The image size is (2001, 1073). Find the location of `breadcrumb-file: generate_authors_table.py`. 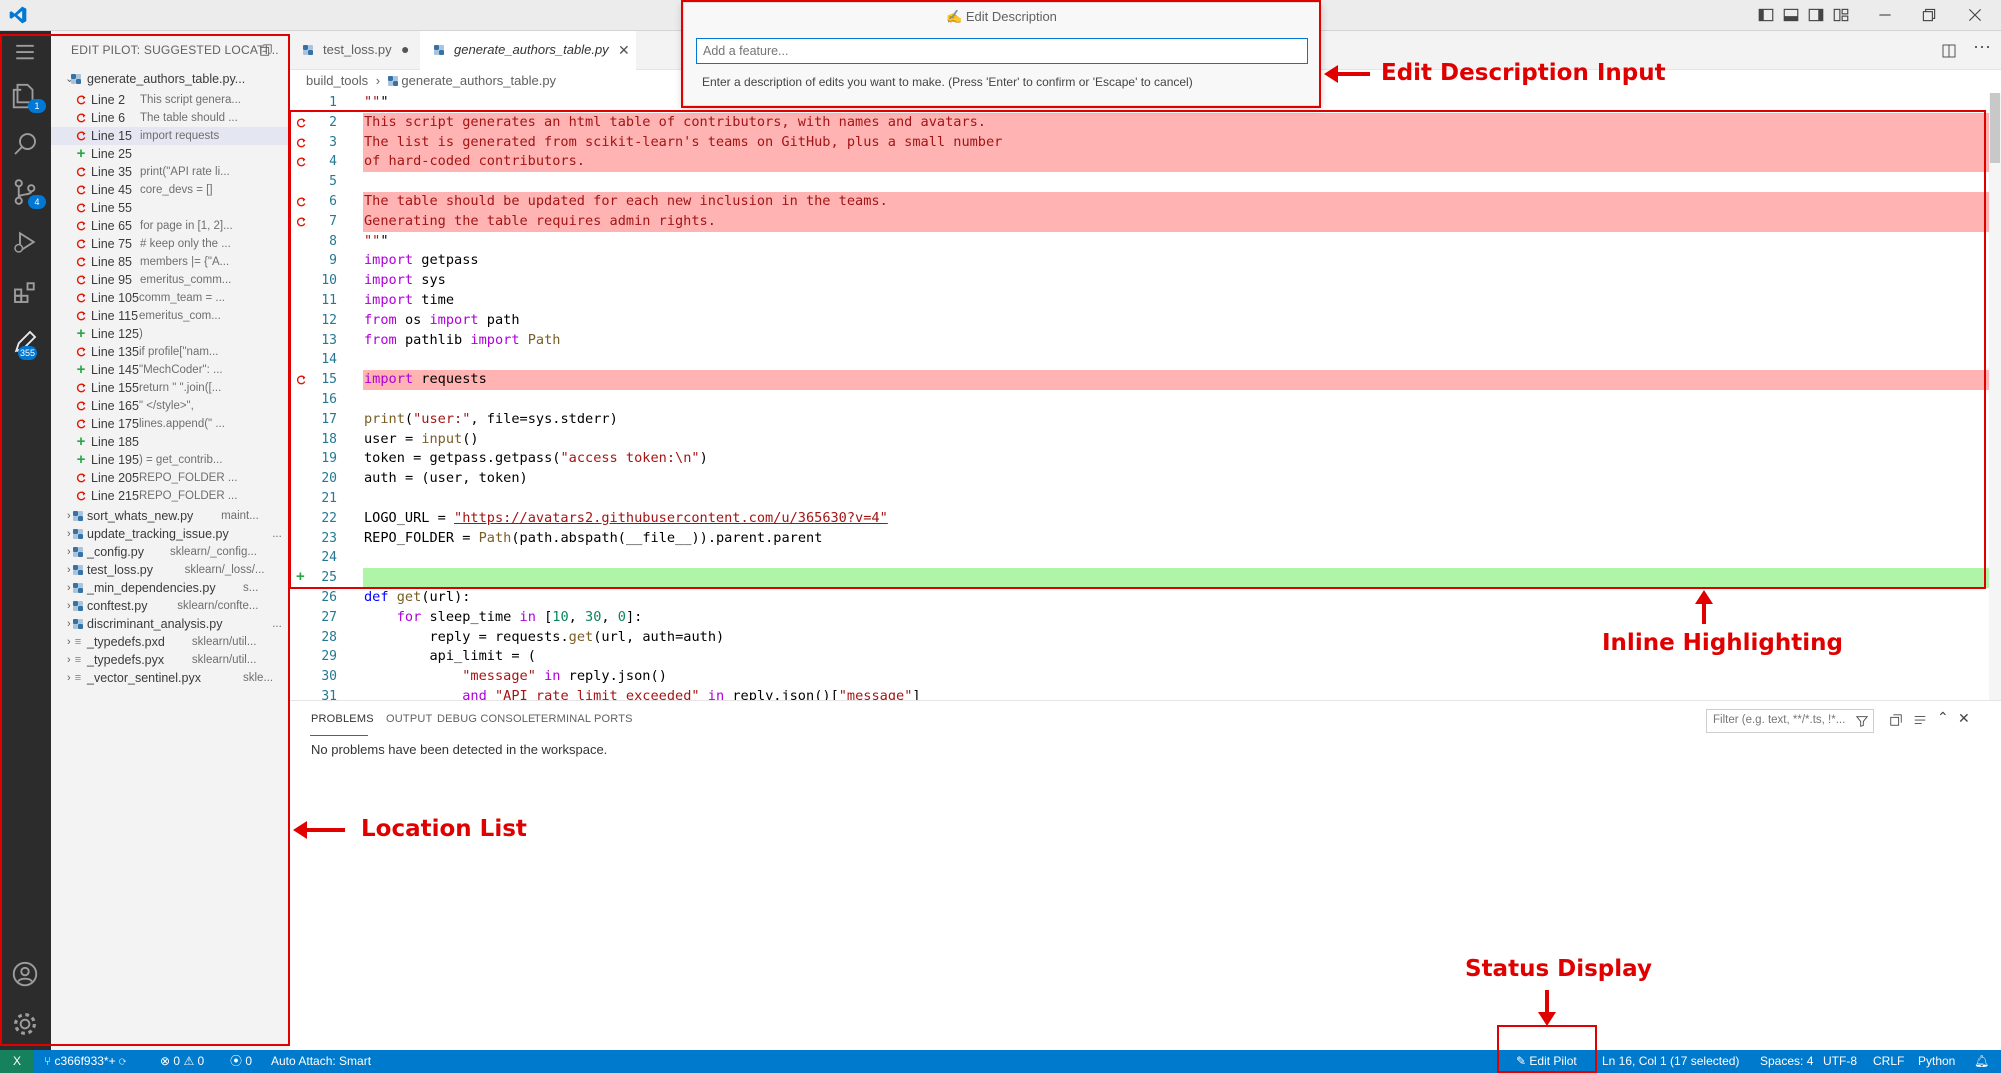

breadcrumb-file: generate_authors_table.py is located at coordinates (478, 80).